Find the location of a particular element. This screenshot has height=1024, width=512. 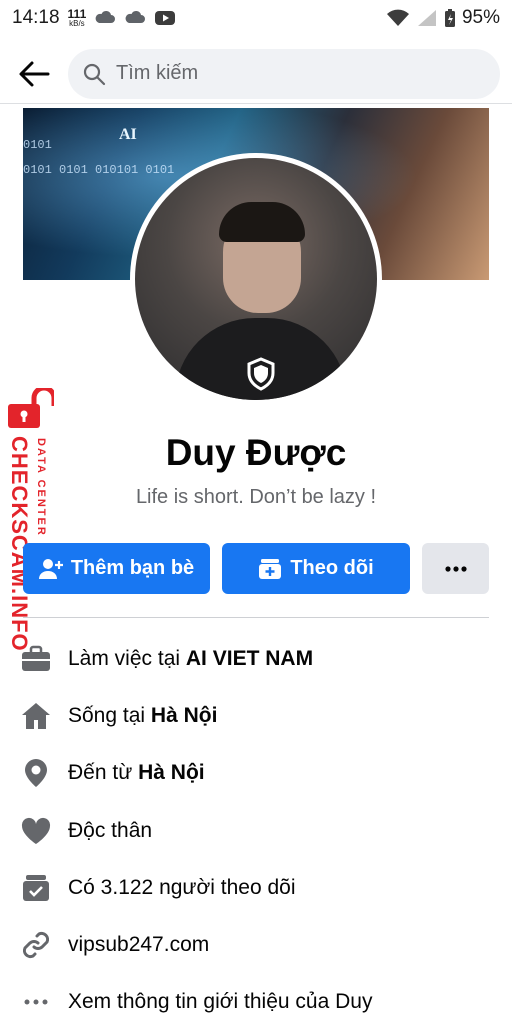

profile-picture is located at coordinates (256, 279).